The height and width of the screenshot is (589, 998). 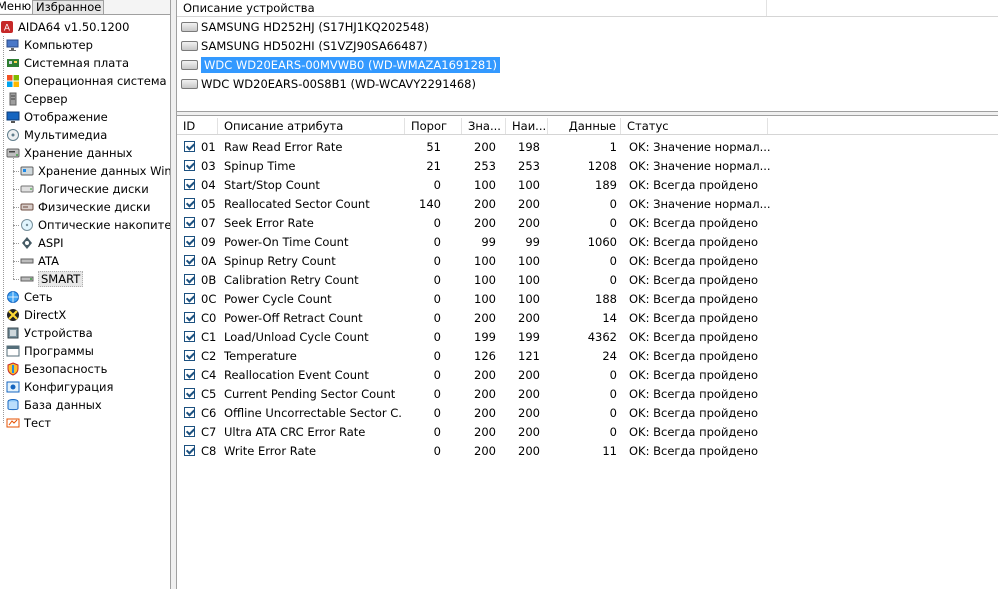 What do you see at coordinates (472, 8) in the screenshot?
I see `device-description-column-header: Описание устройства` at bounding box center [472, 8].